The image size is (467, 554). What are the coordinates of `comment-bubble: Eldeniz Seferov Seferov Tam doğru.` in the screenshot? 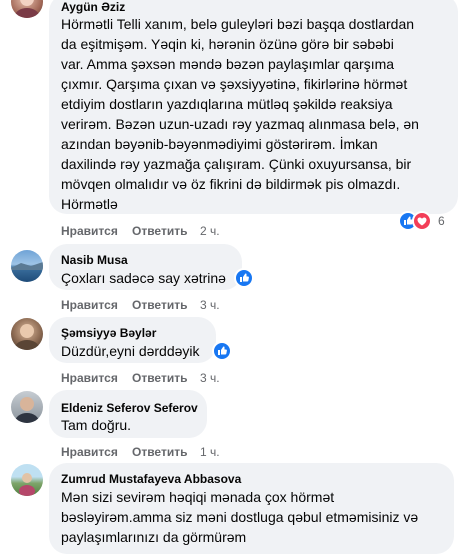 It's located at (128, 414).